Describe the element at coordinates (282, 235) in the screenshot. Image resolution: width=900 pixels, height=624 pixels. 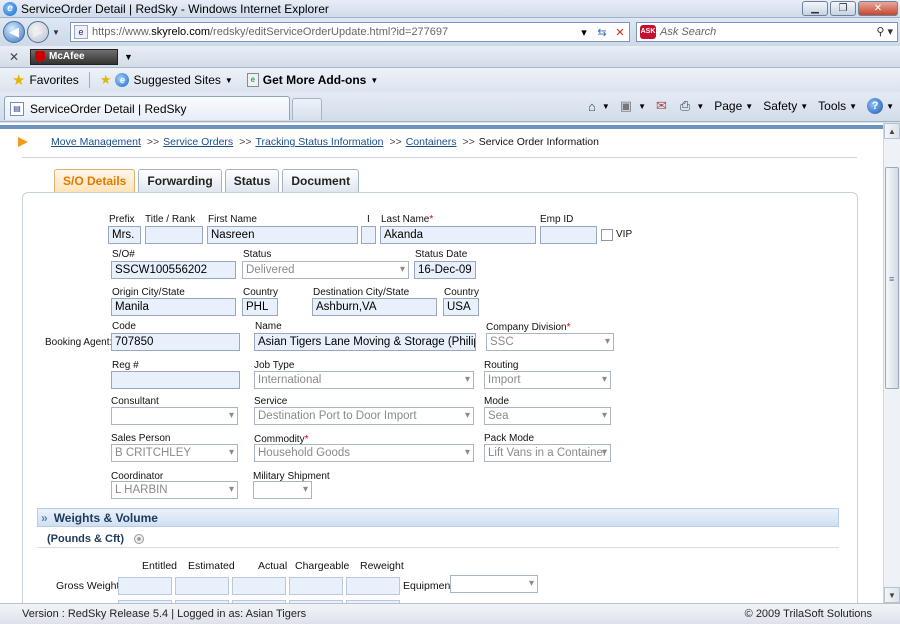
I see `first-name-field: Nasreen` at that location.